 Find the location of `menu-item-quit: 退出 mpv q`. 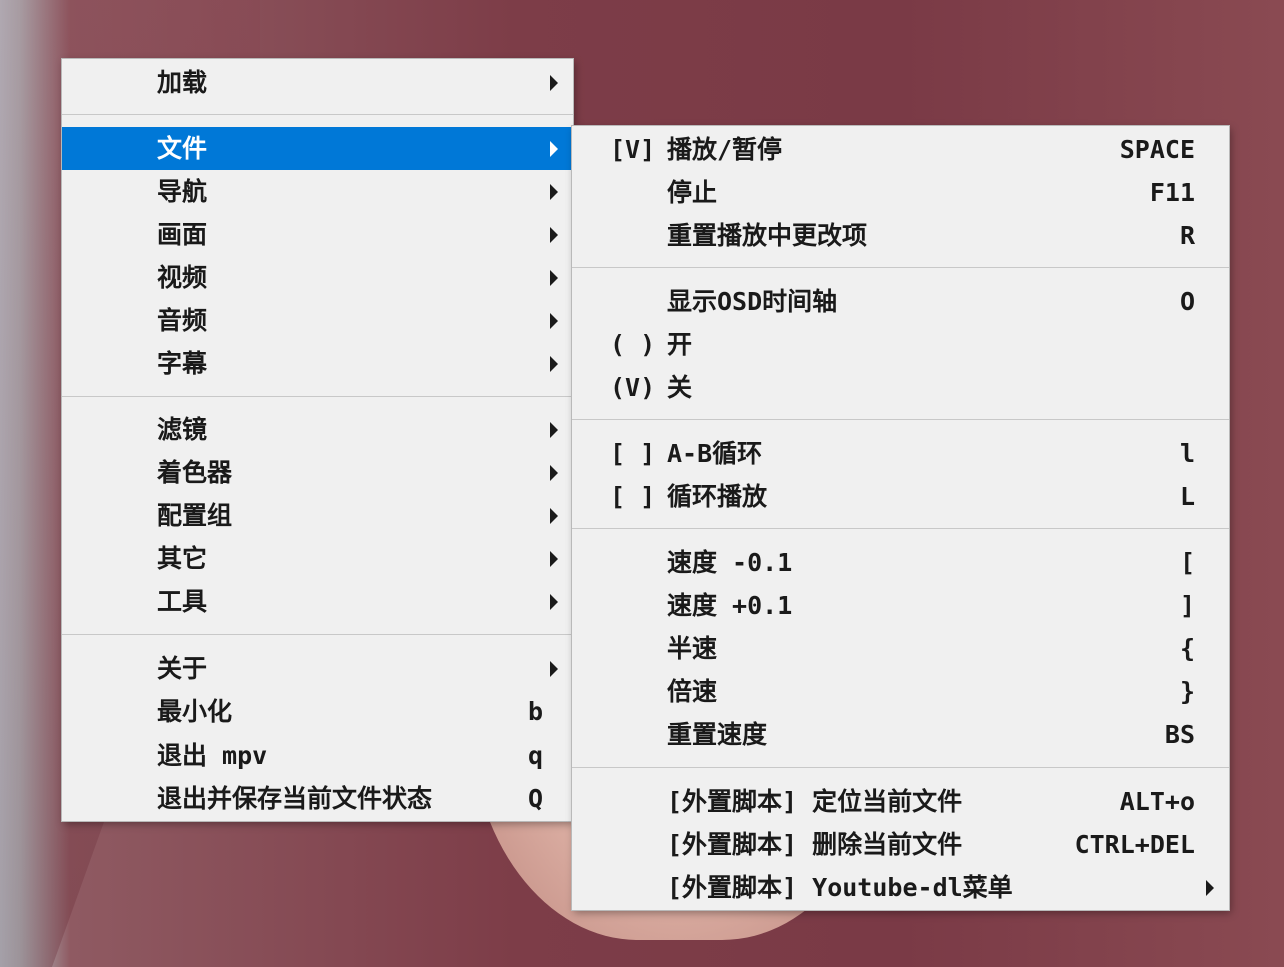

menu-item-quit: 退出 mpv q is located at coordinates (317, 755).